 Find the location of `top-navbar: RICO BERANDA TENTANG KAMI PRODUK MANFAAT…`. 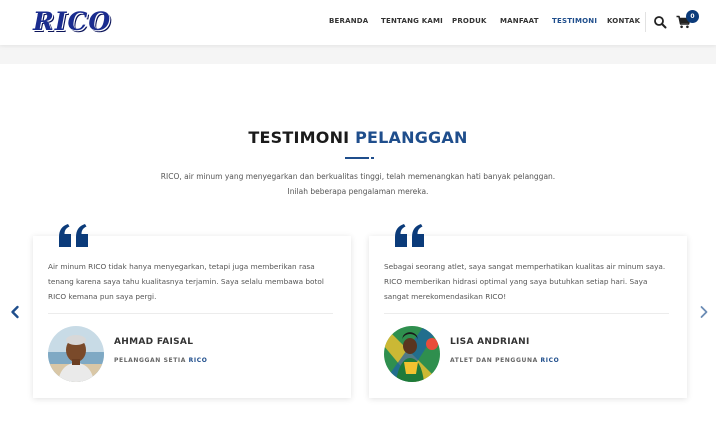

top-navbar: RICO BERANDA TENTANG KAMI PRODUK MANFAAT… is located at coordinates (358, 22).